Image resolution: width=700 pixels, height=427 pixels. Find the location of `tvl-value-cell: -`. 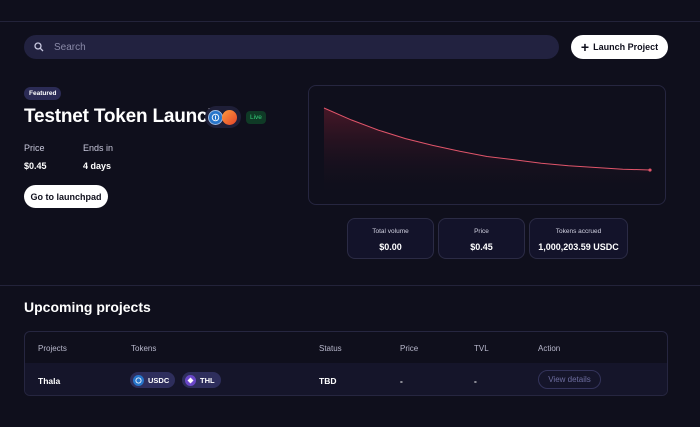

tvl-value-cell: - is located at coordinates (475, 381).